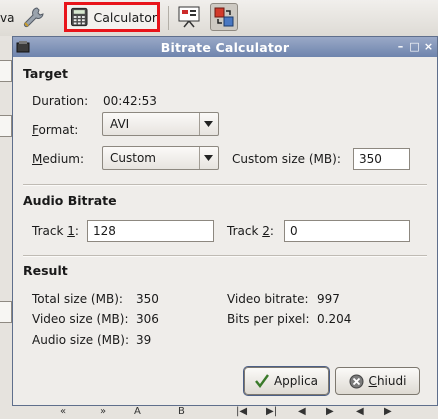  What do you see at coordinates (125, 17) in the screenshot?
I see `calculator-button-label: Calculator` at bounding box center [125, 17].